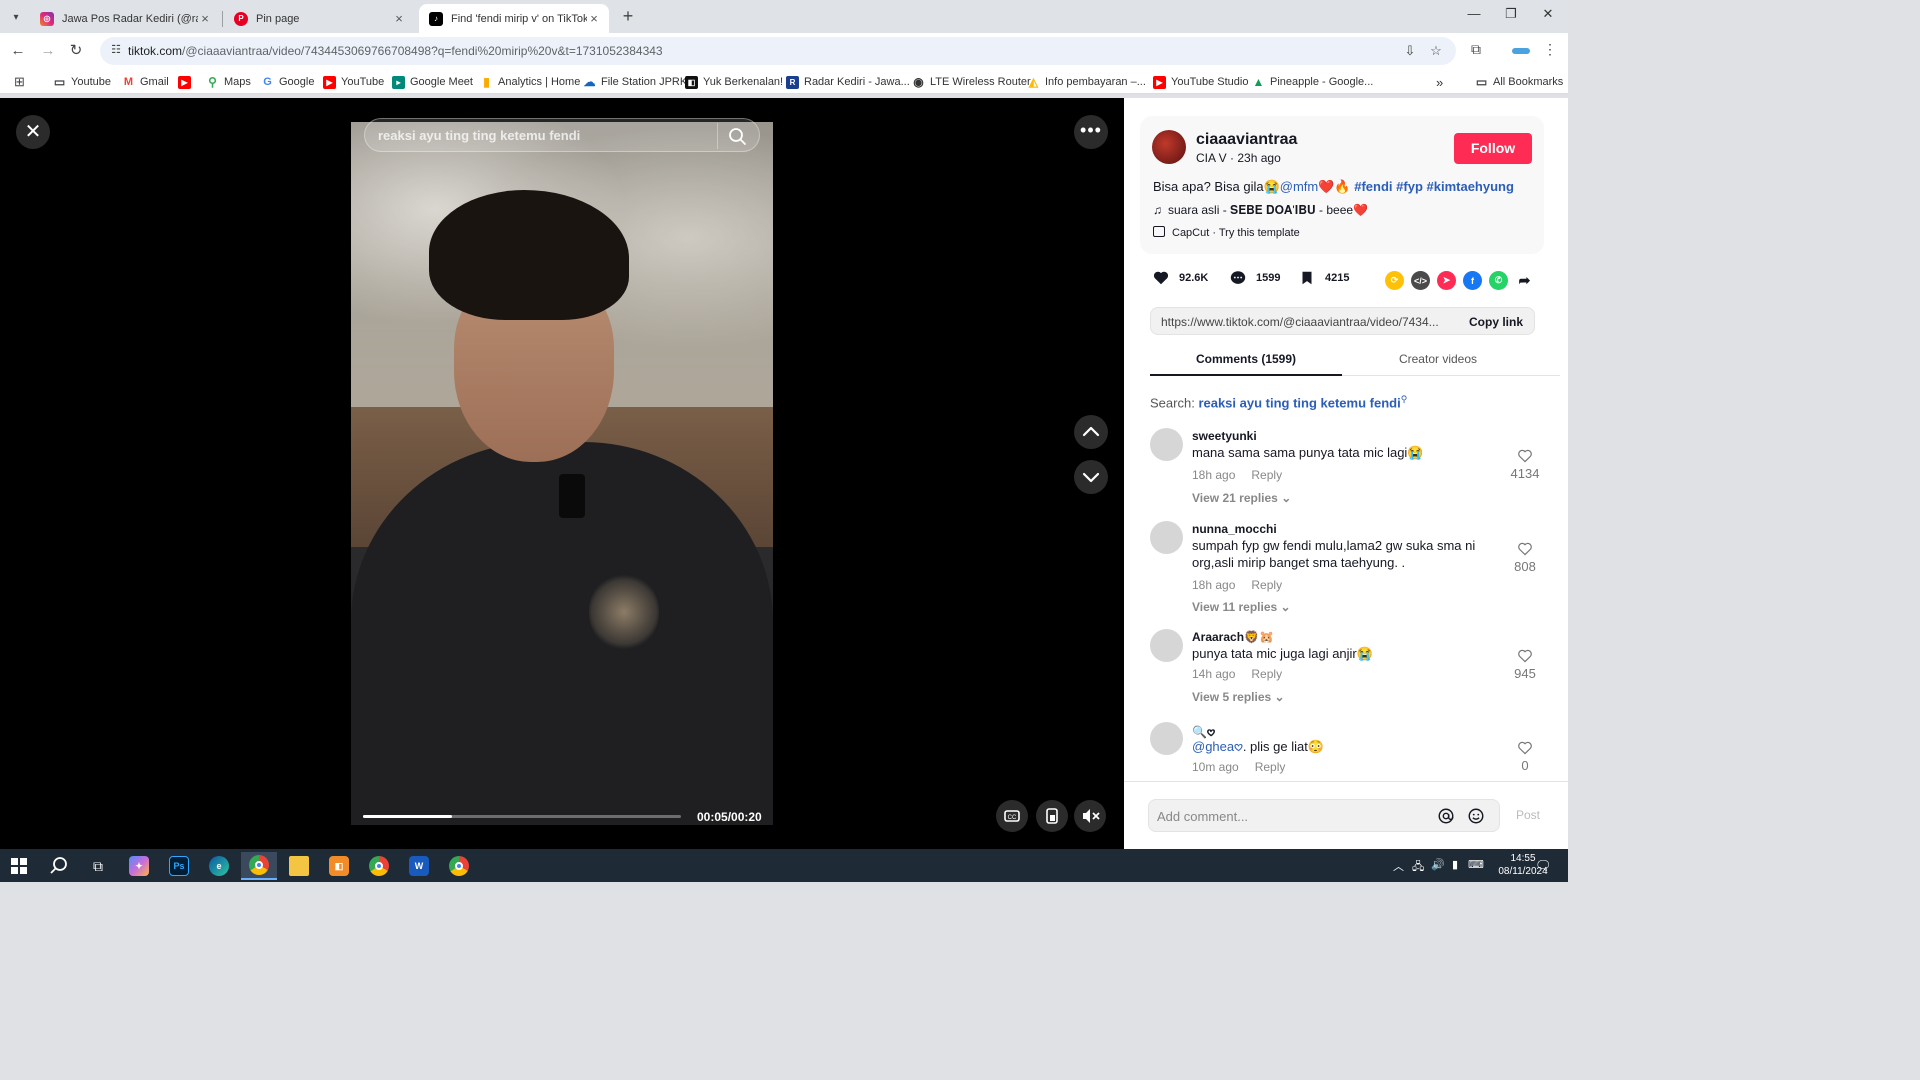 This screenshot has width=1920, height=1080. What do you see at coordinates (562, 473) in the screenshot?
I see `video` at bounding box center [562, 473].